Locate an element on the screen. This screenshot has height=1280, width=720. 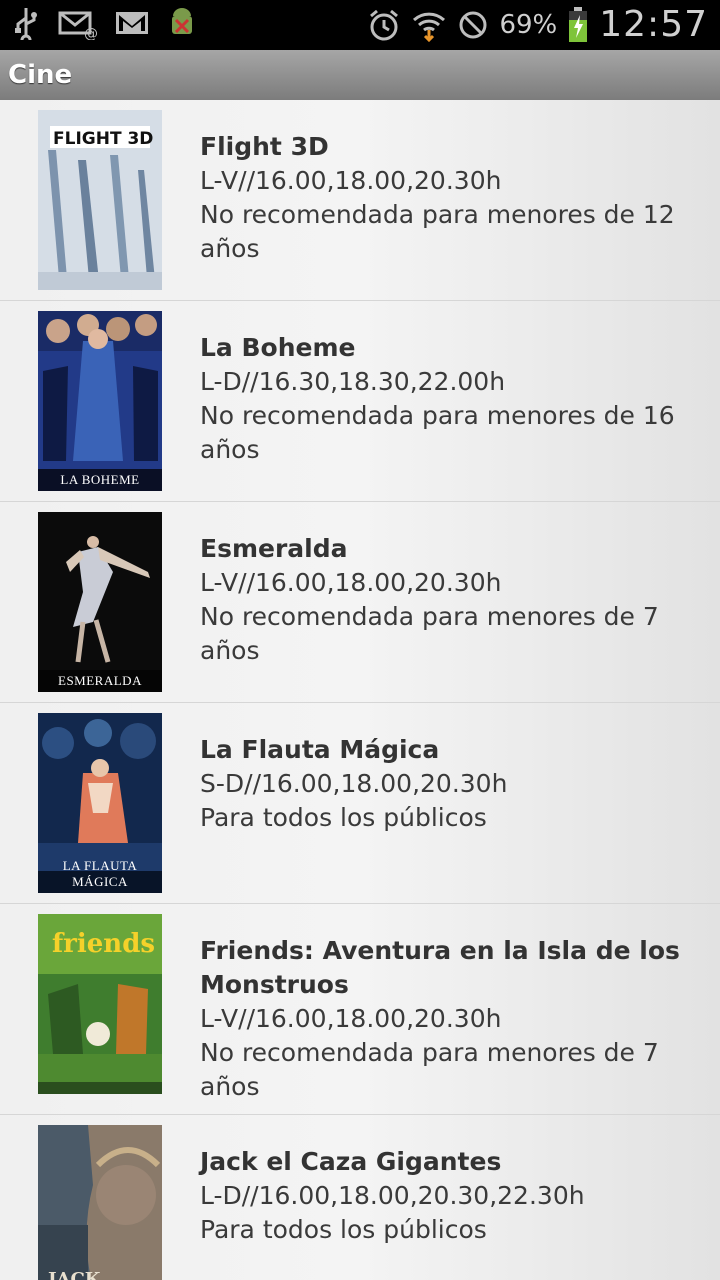
status-bar: @ 69% 12:57 is located at coordinates (360, 25).